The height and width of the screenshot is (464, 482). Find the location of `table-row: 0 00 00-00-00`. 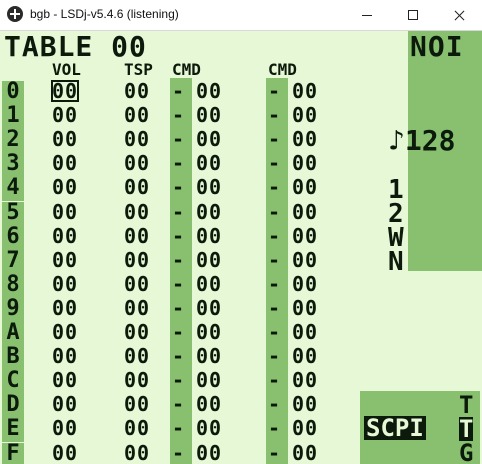

table-row: 0 00 00-00-00 is located at coordinates (180, 92).